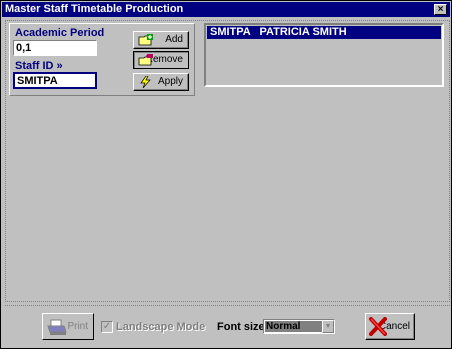  I want to click on academic-period-label: Academic Period, so click(60, 33).